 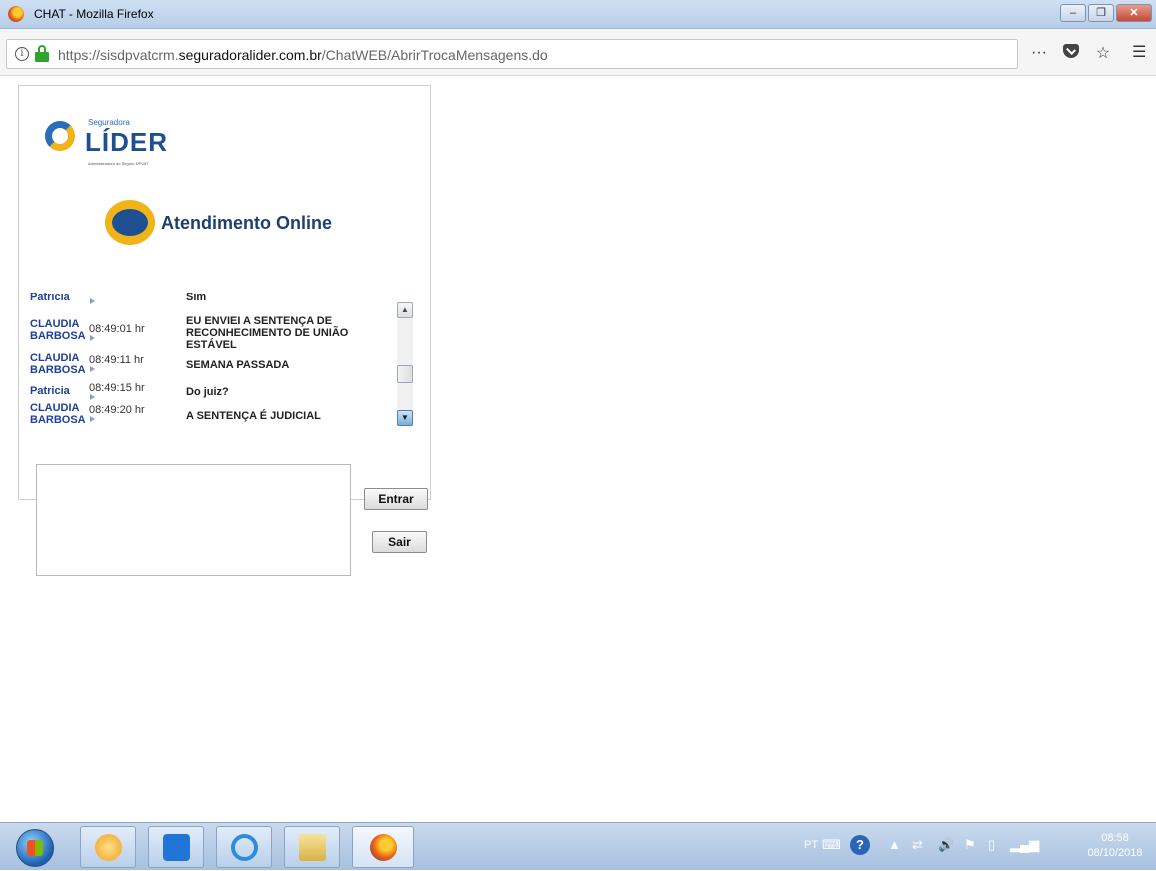 I want to click on system-tray: PT ⌨ ? ▲ ⇄ 🔊 ⚑ ▯ ▂▄▆ 08:58 08/10/2018, so click(x=966, y=847).